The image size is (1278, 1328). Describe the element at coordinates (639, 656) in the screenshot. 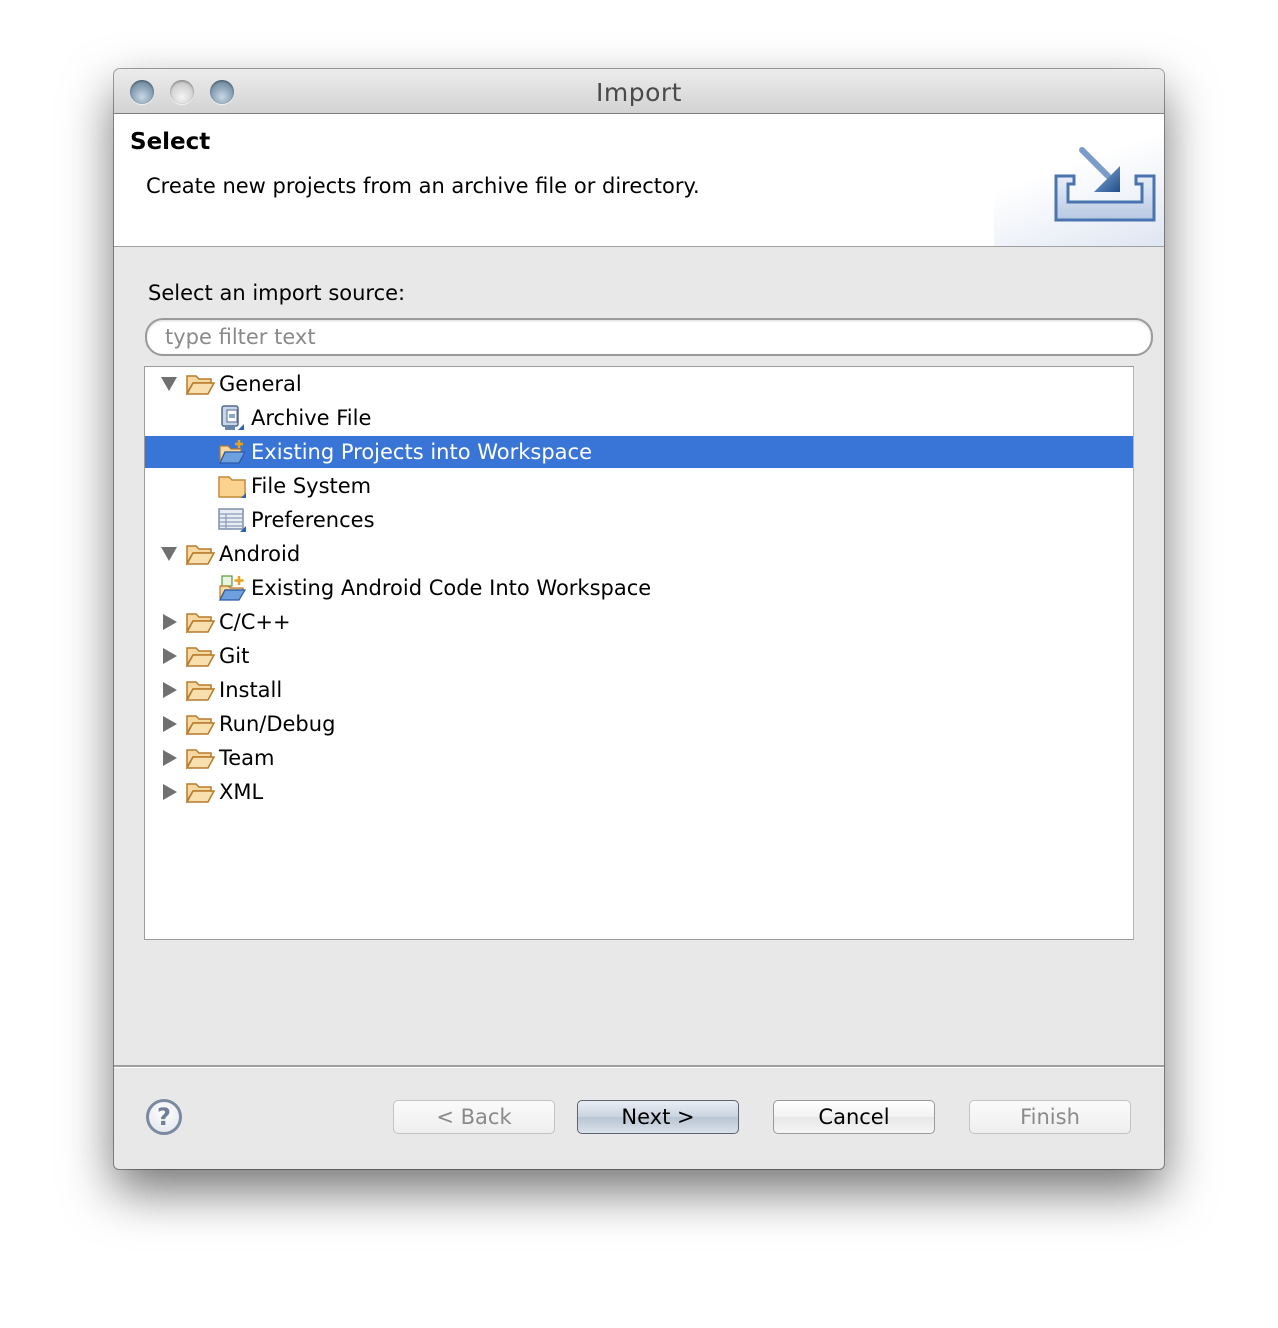

I see `tree-item: Git` at that location.